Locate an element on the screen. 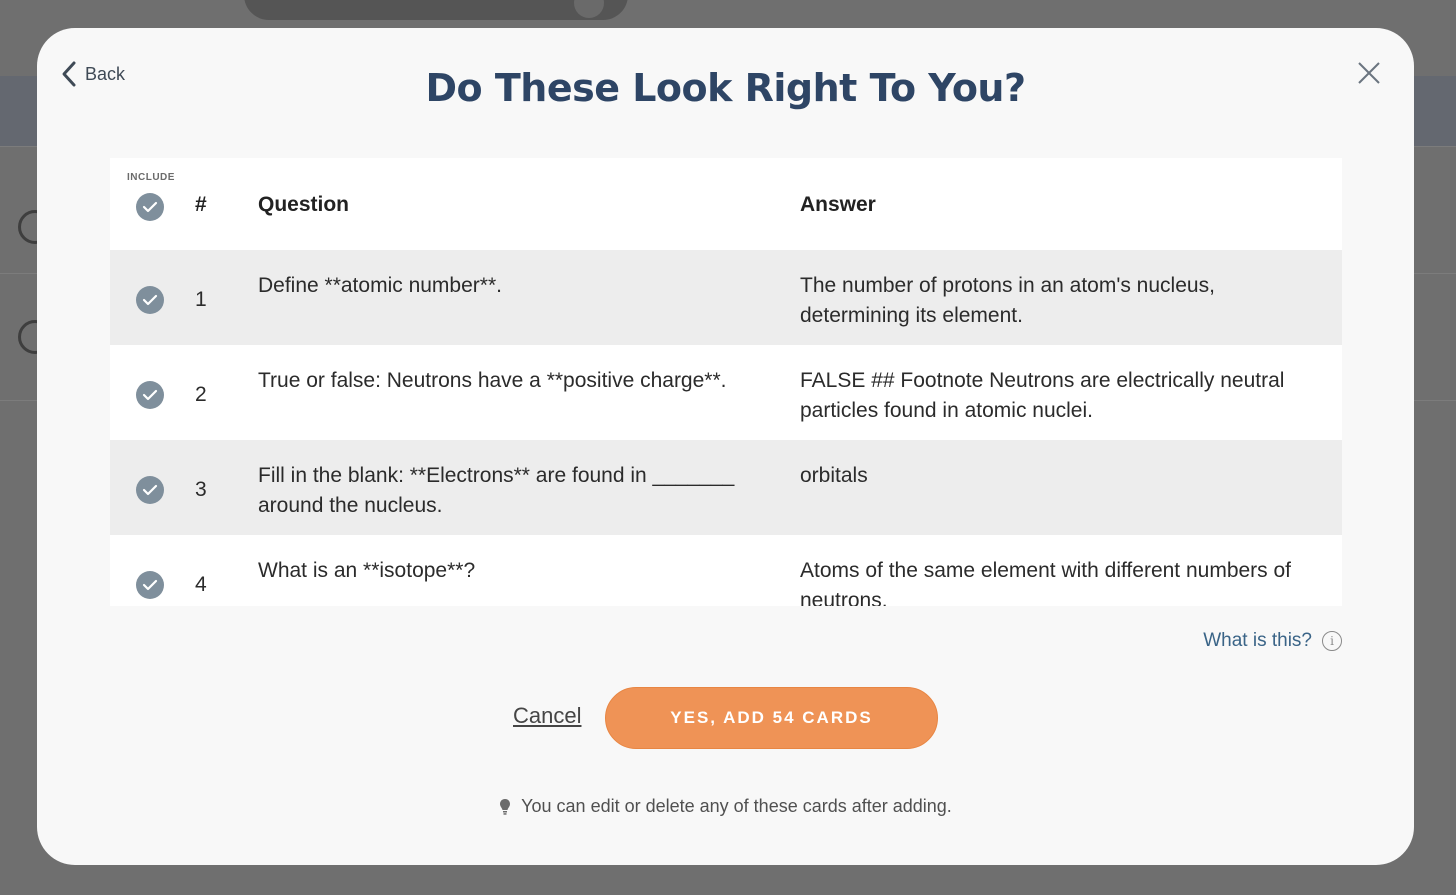 The height and width of the screenshot is (895, 1456). add-cards-button: YES, ADD 54 CARDS is located at coordinates (771, 718).